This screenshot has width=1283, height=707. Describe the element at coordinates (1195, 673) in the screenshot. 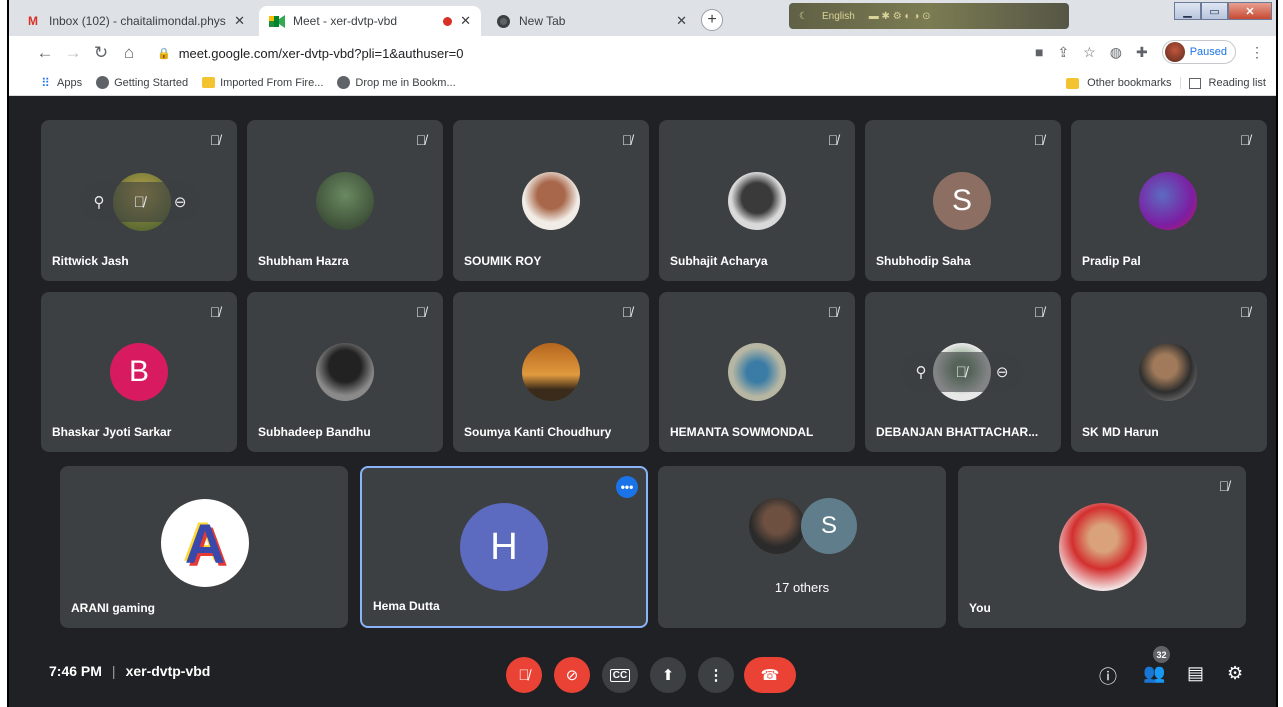

I see `chat-icon: ▤` at that location.